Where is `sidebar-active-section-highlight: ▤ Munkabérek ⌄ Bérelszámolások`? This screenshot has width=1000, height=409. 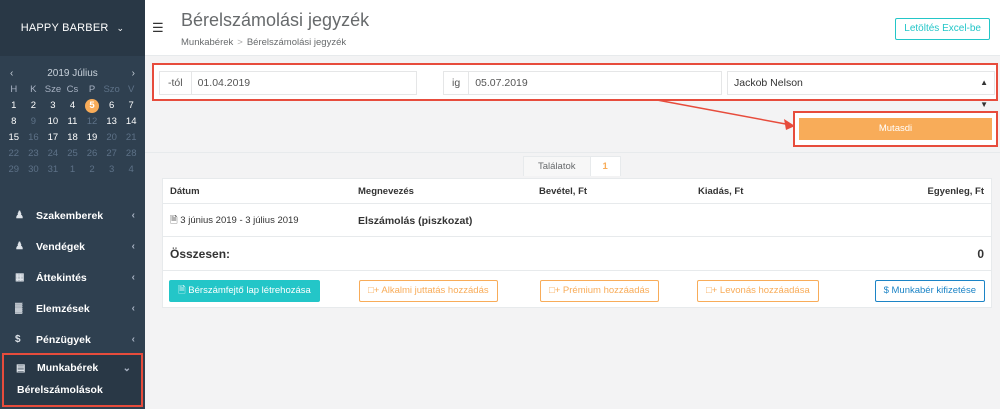
sidebar-active-section-highlight: ▤ Munkabérek ⌄ Bérelszámolások is located at coordinates (72, 380).